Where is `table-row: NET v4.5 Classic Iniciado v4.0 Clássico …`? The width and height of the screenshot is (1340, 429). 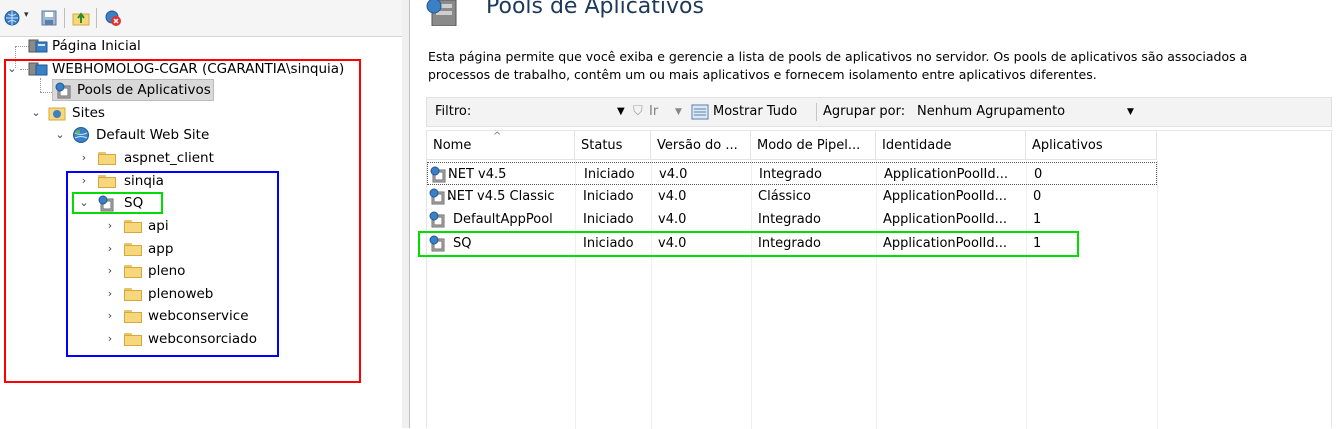
table-row: NET v4.5 Classic Iniciado v4.0 Clássico … is located at coordinates (792, 196).